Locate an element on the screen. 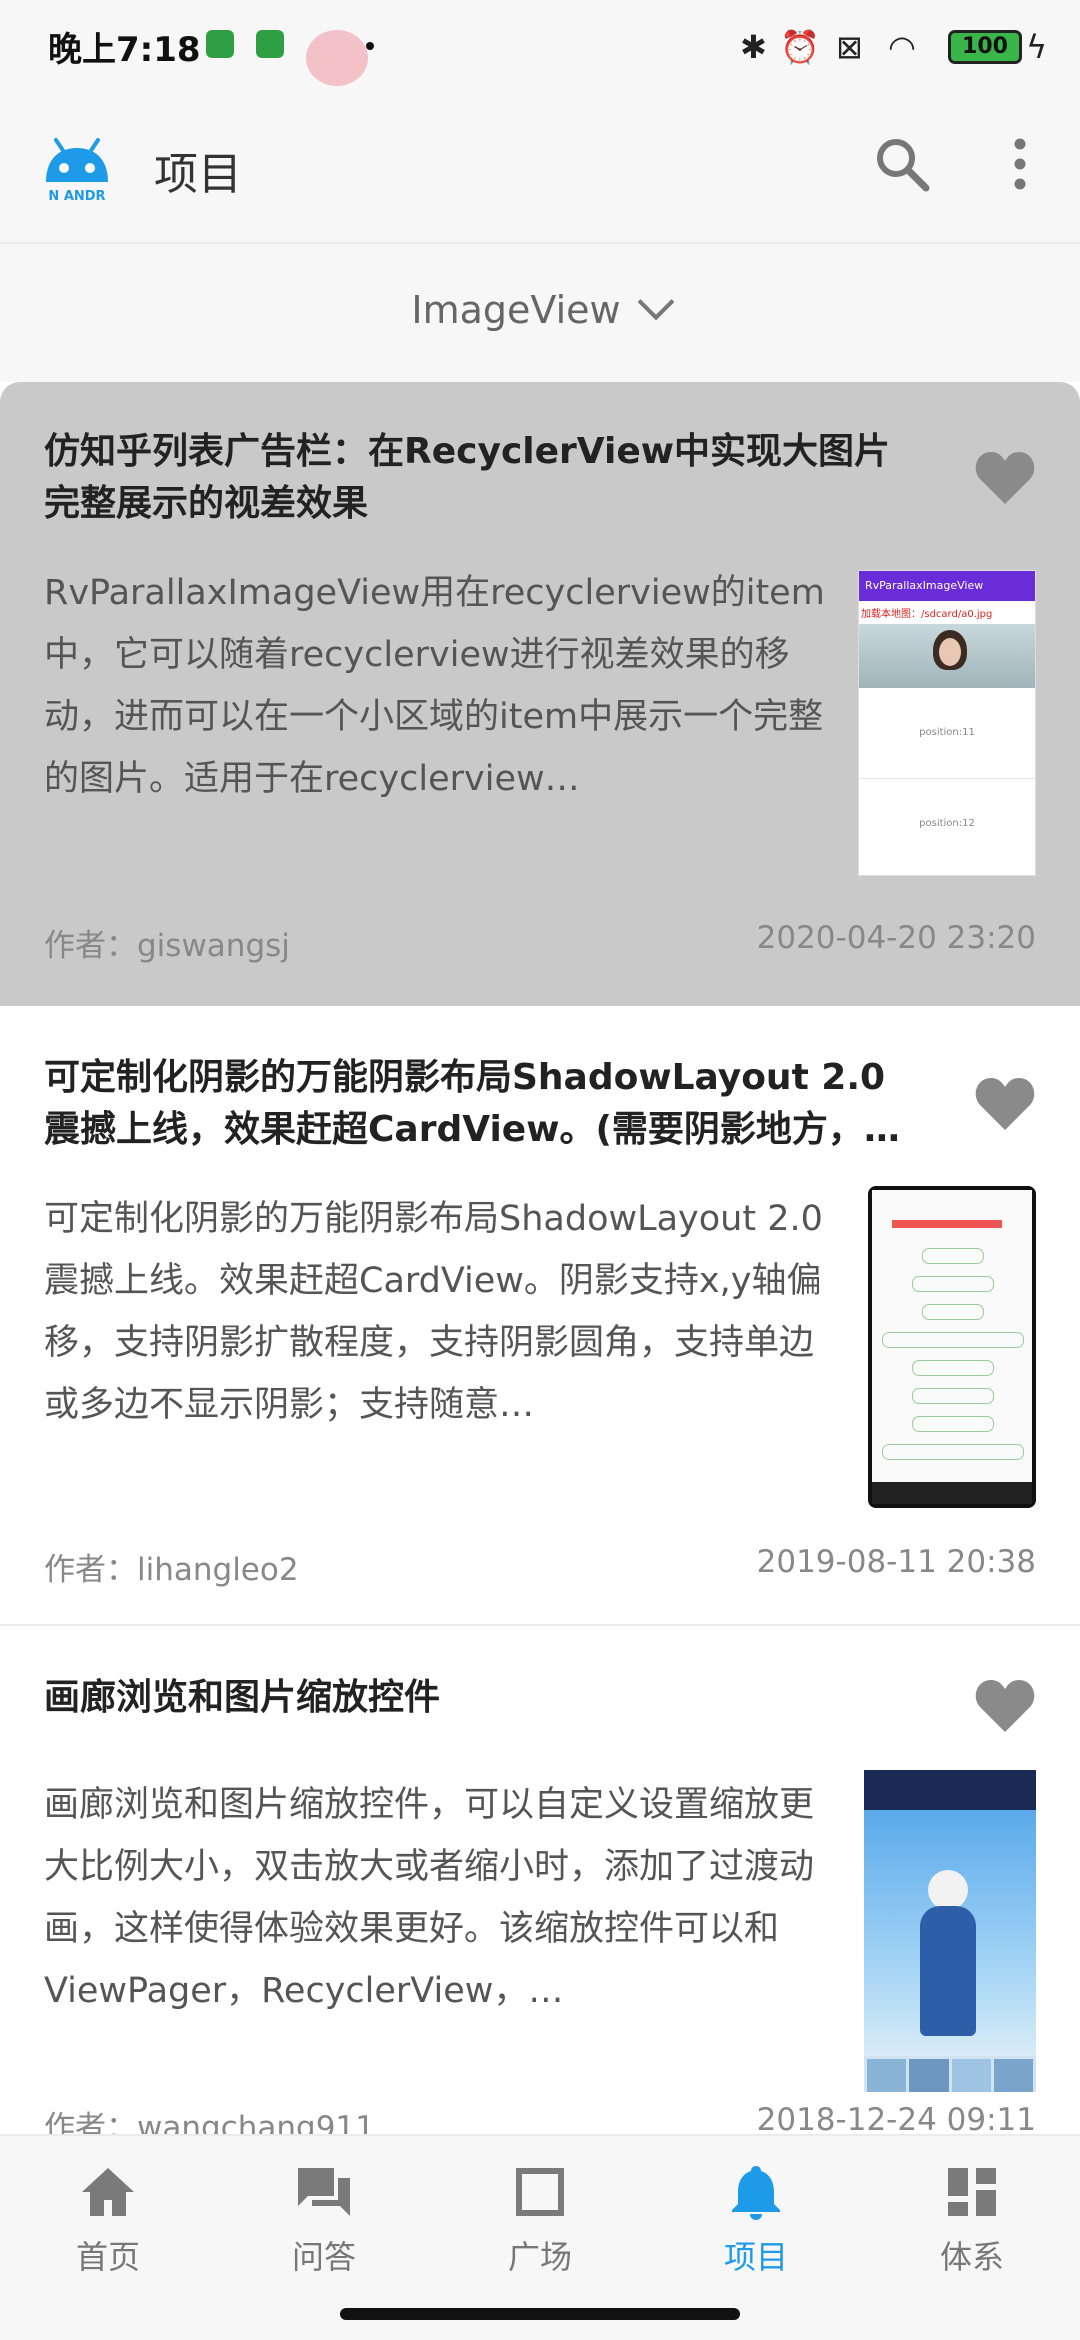 This screenshot has width=1080, height=2340. bluetooth-icon: ✱ is located at coordinates (753, 47).